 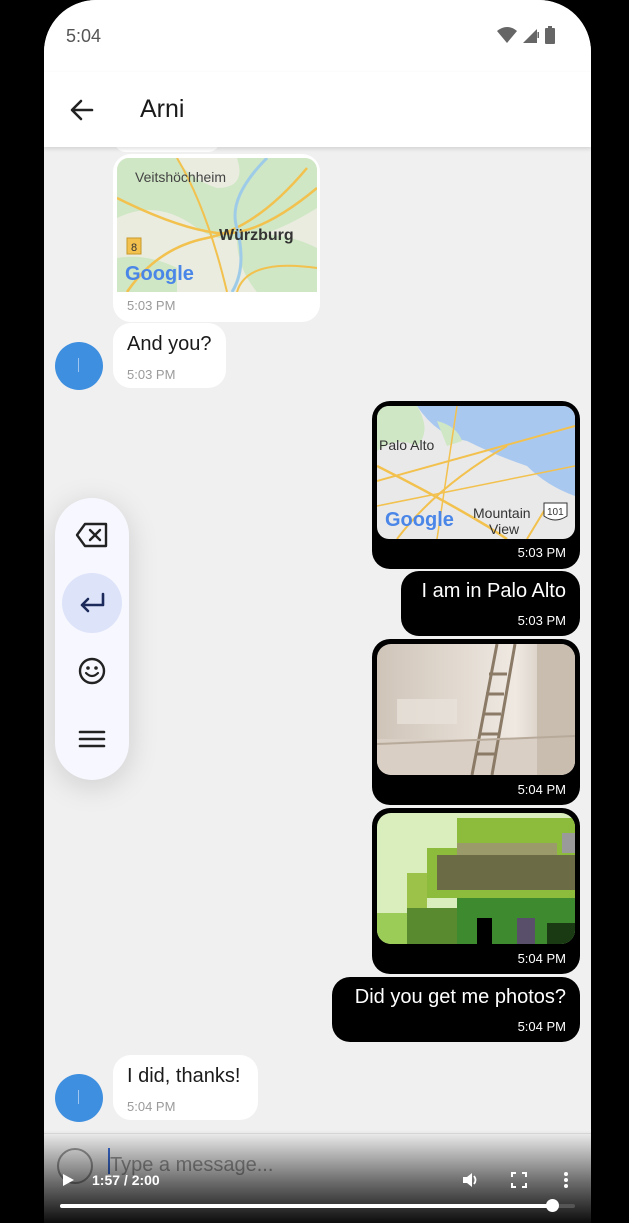 I want to click on map-label-wuerzburg: Würzburg, so click(x=256, y=235).